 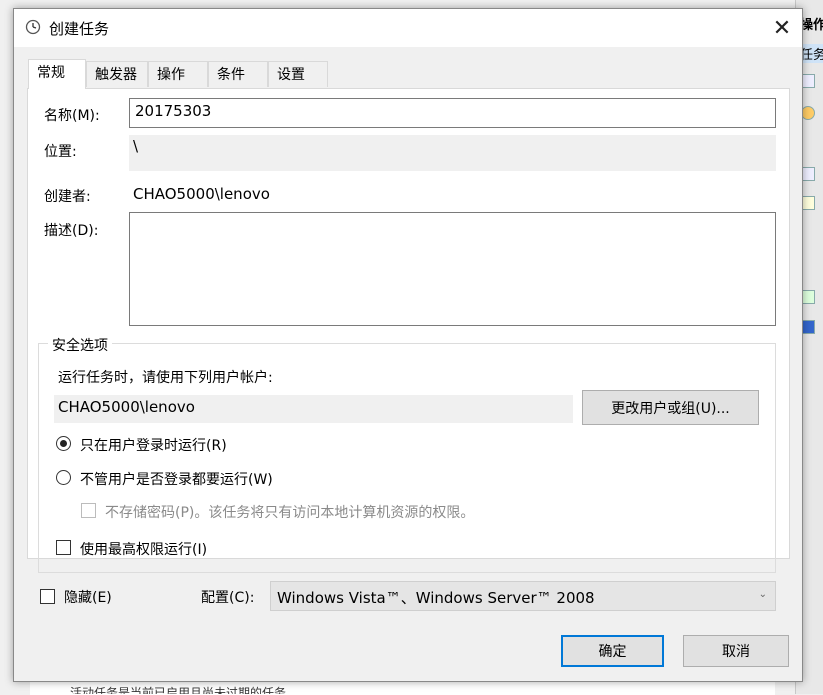 What do you see at coordinates (298, 74) in the screenshot?
I see `tab-settings: 设置` at bounding box center [298, 74].